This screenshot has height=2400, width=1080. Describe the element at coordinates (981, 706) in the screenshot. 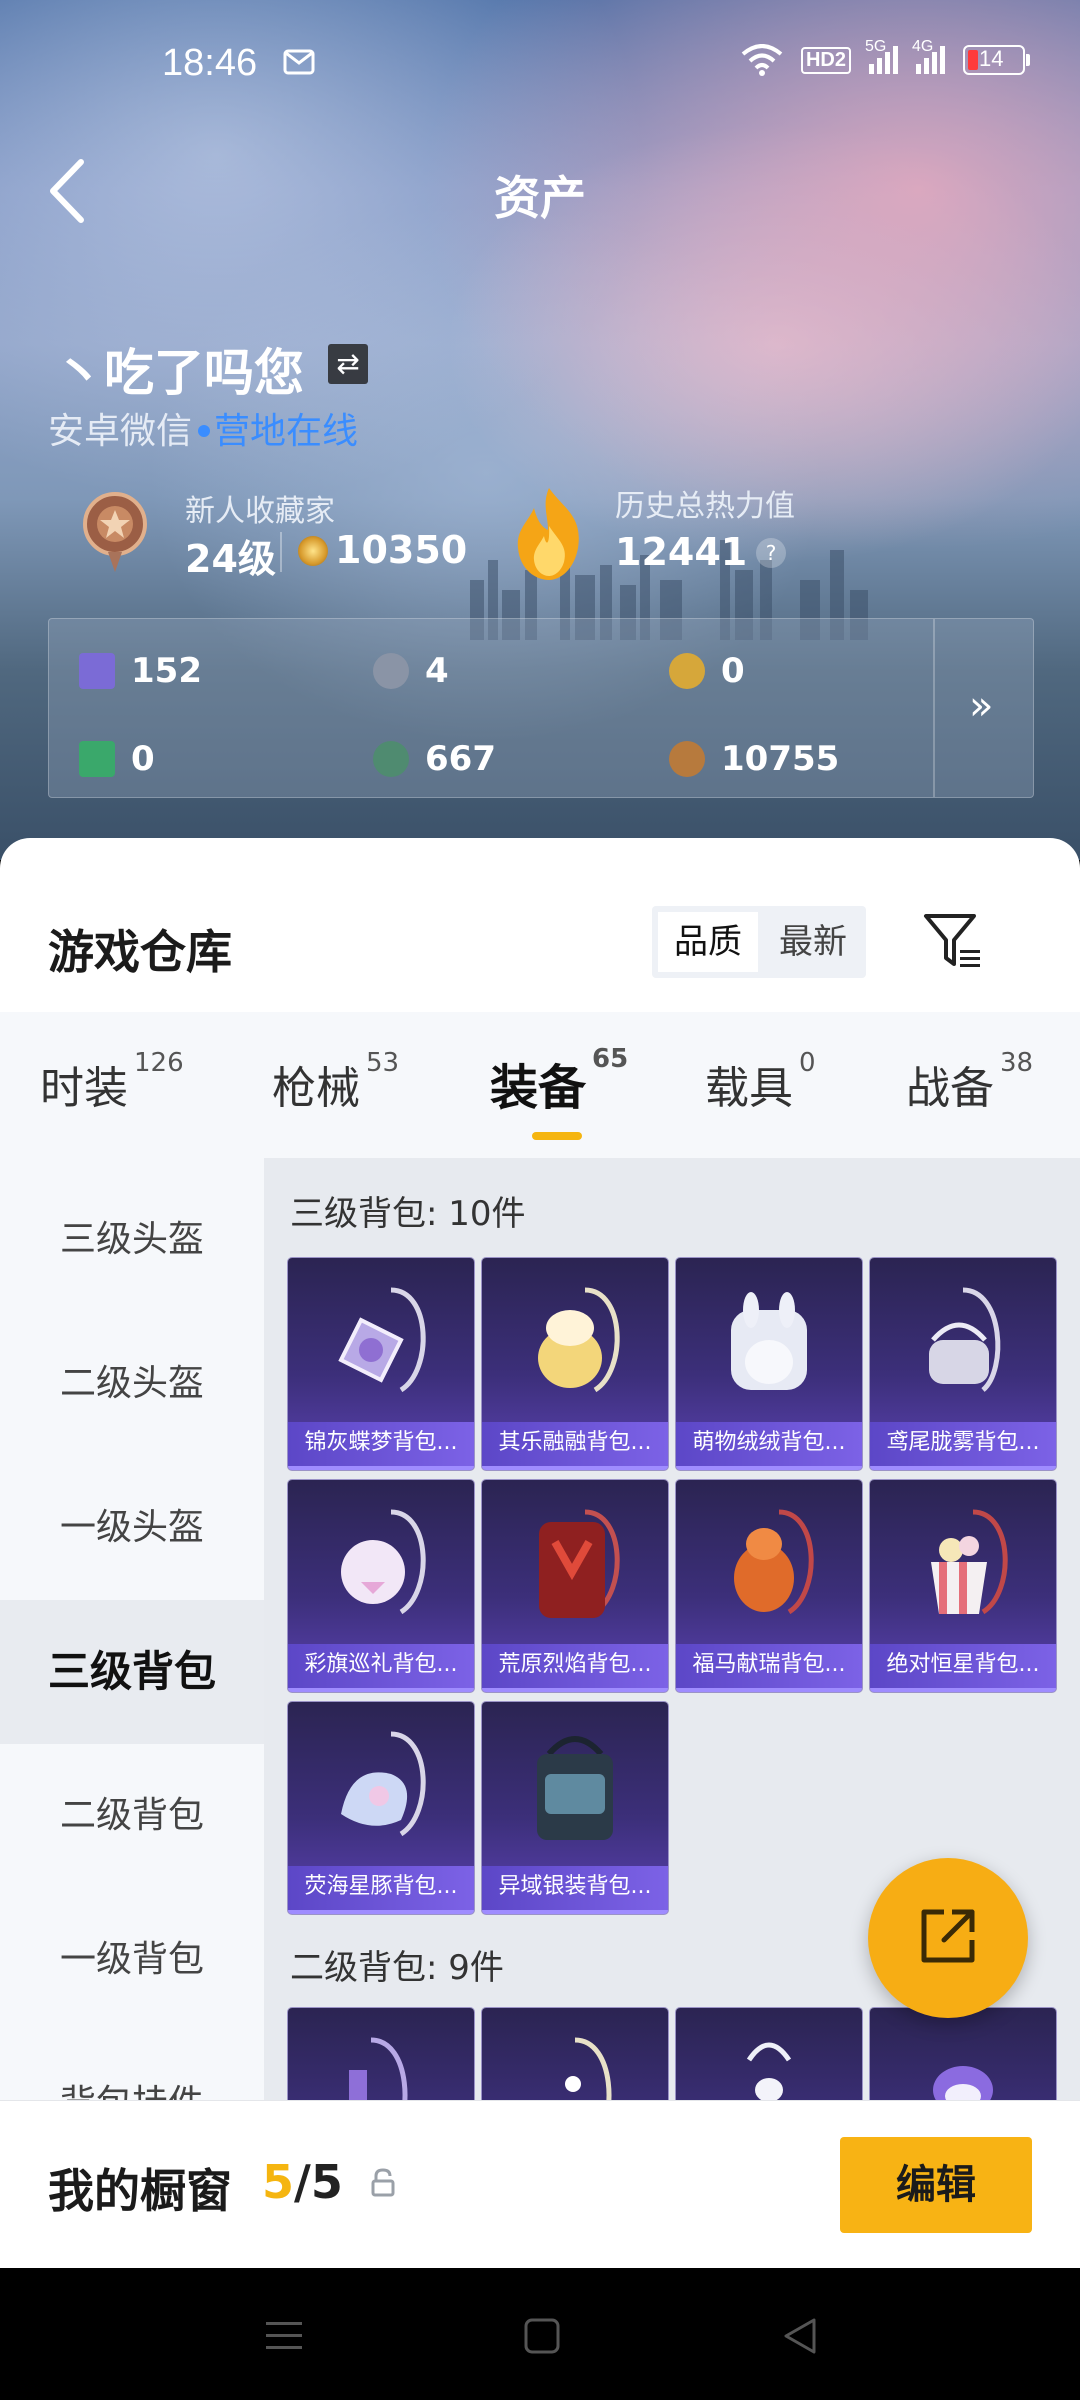

I see `more-currencies-button: »` at that location.